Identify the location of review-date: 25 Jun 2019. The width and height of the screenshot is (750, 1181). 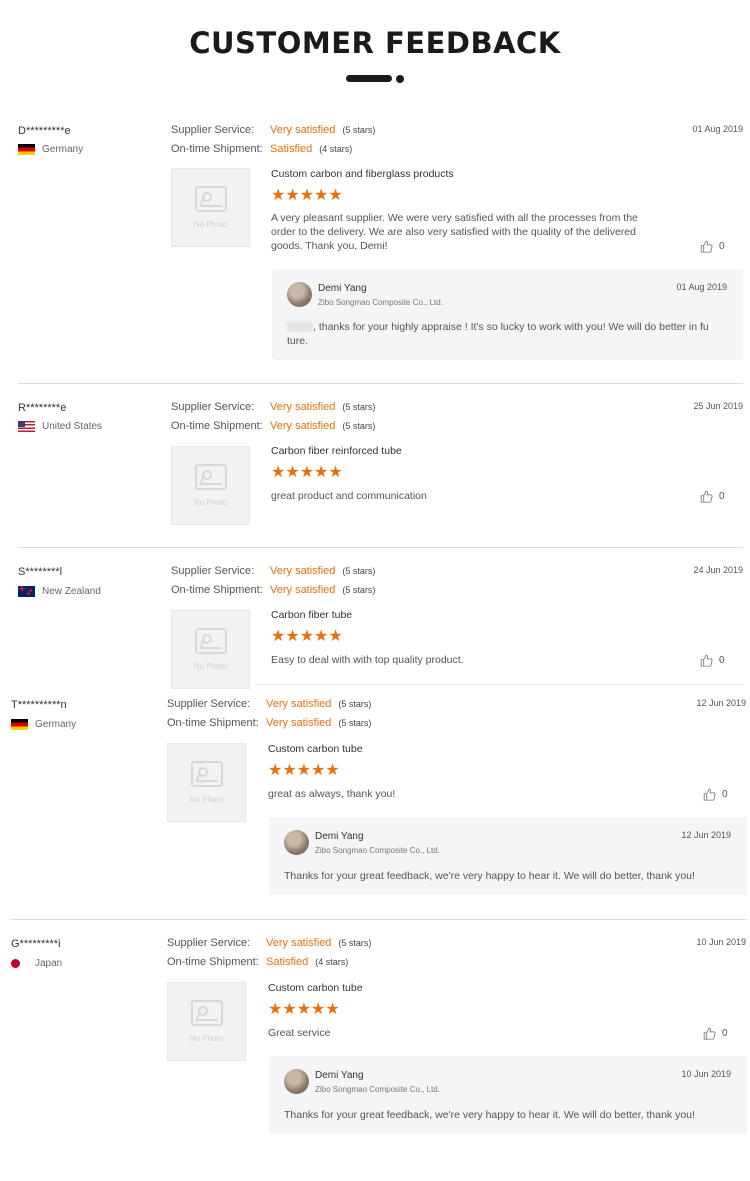
(718, 406).